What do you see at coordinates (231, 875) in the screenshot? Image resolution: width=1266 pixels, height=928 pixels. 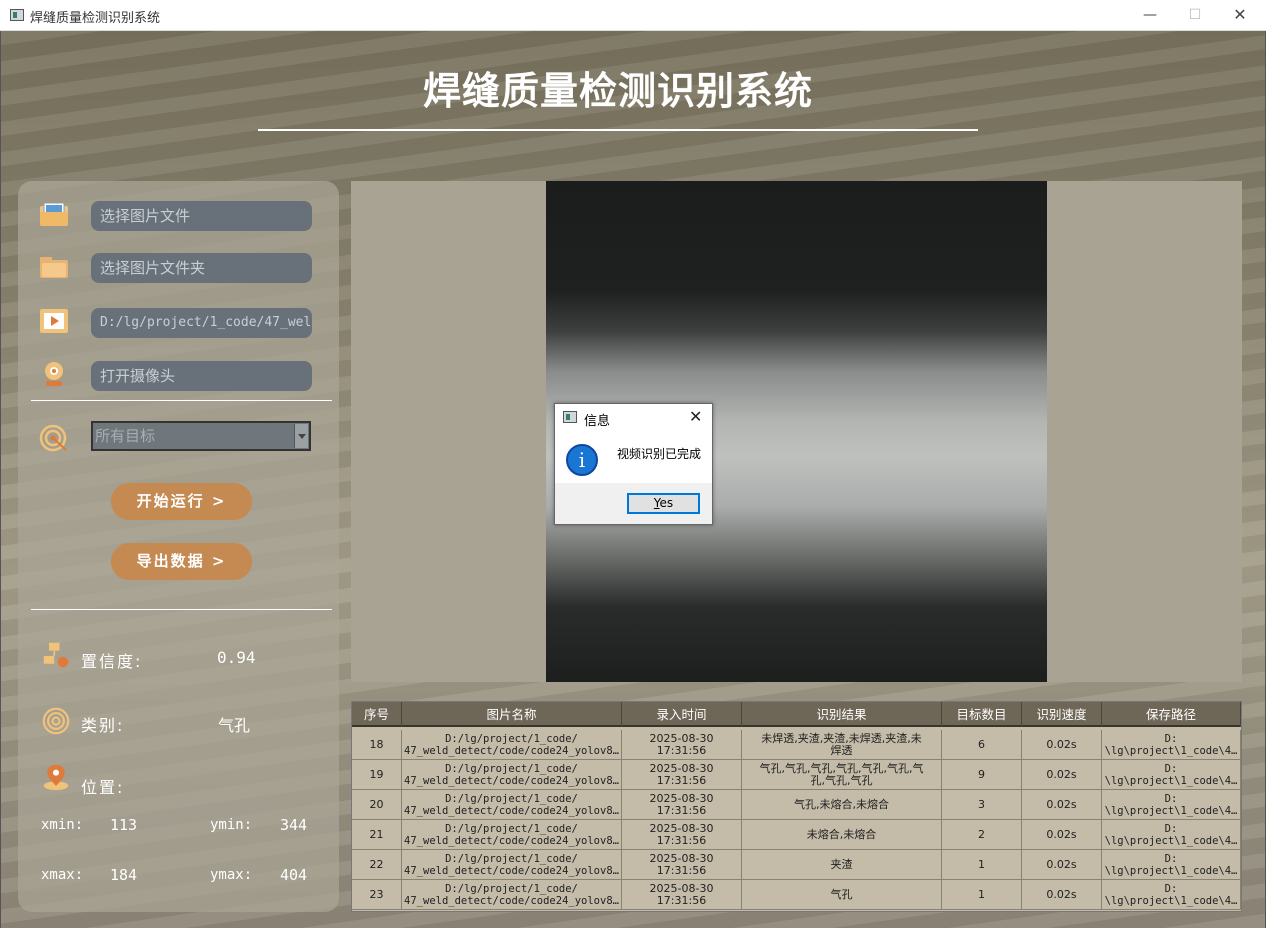 I see `ymax-label: ymax:` at bounding box center [231, 875].